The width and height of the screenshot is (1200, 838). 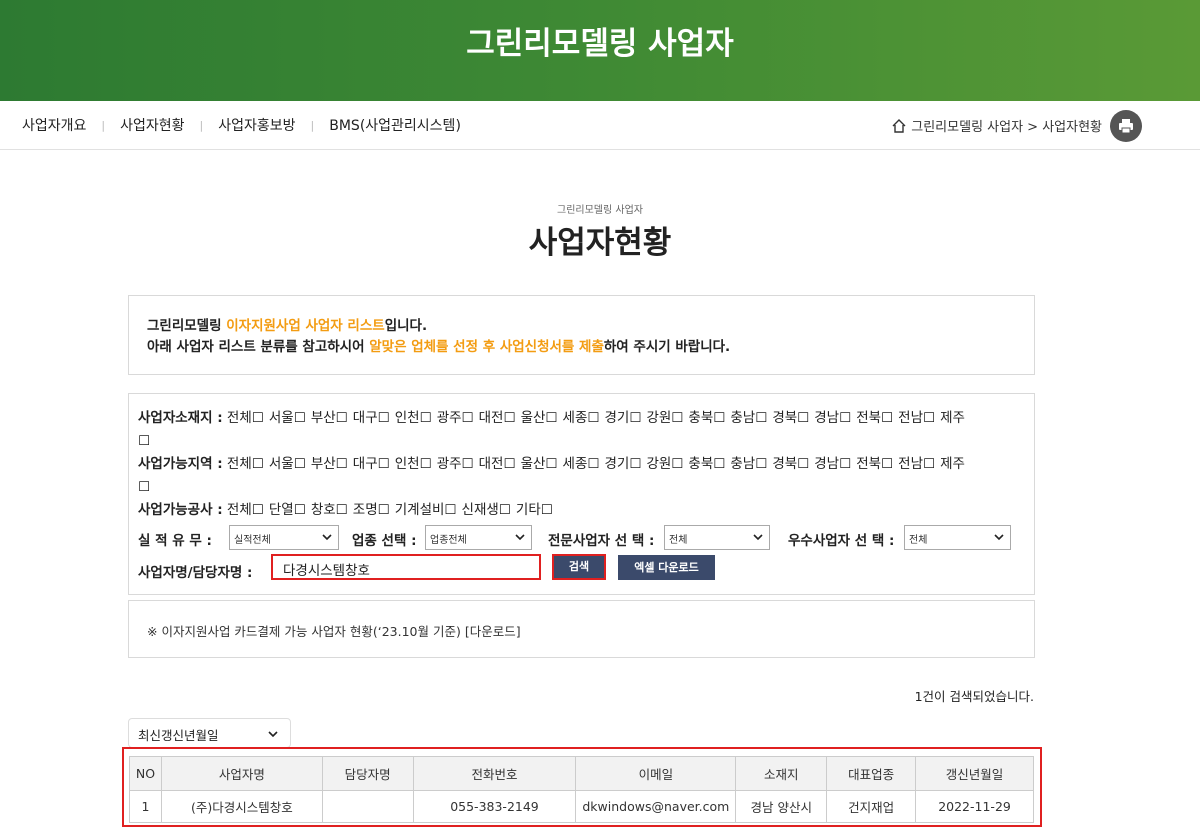 What do you see at coordinates (395, 125) in the screenshot?
I see `nav-item-bms: BMS(사업관리시스템)` at bounding box center [395, 125].